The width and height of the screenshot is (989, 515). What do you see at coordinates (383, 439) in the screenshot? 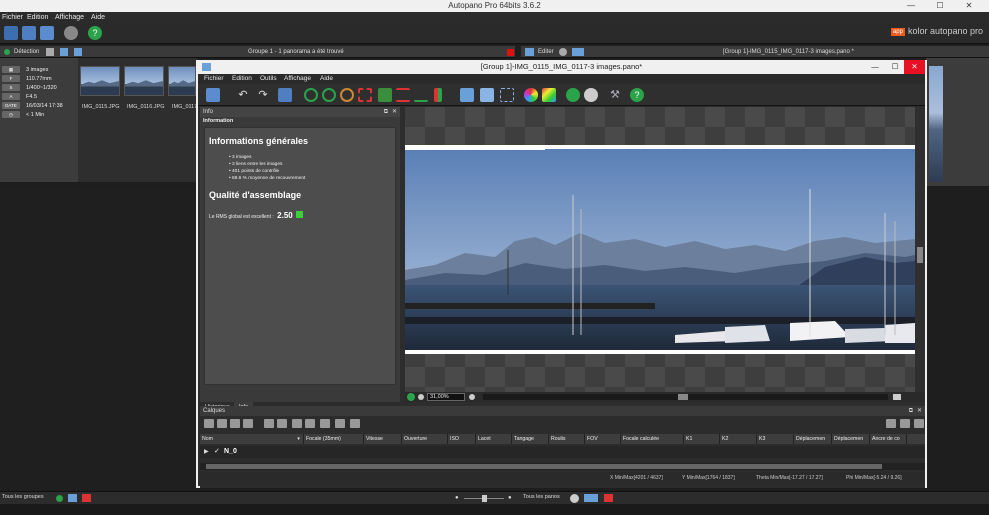
I see `column-header: Vitesse` at bounding box center [383, 439].